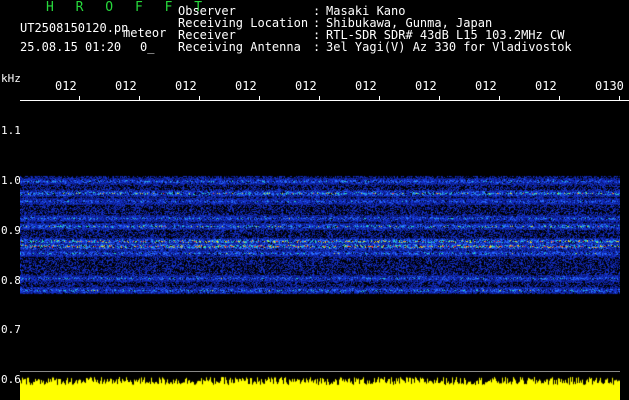 Image resolution: width=629 pixels, height=400 pixels. Describe the element at coordinates (145, 33) in the screenshot. I see `event-type-label: meteor` at that location.